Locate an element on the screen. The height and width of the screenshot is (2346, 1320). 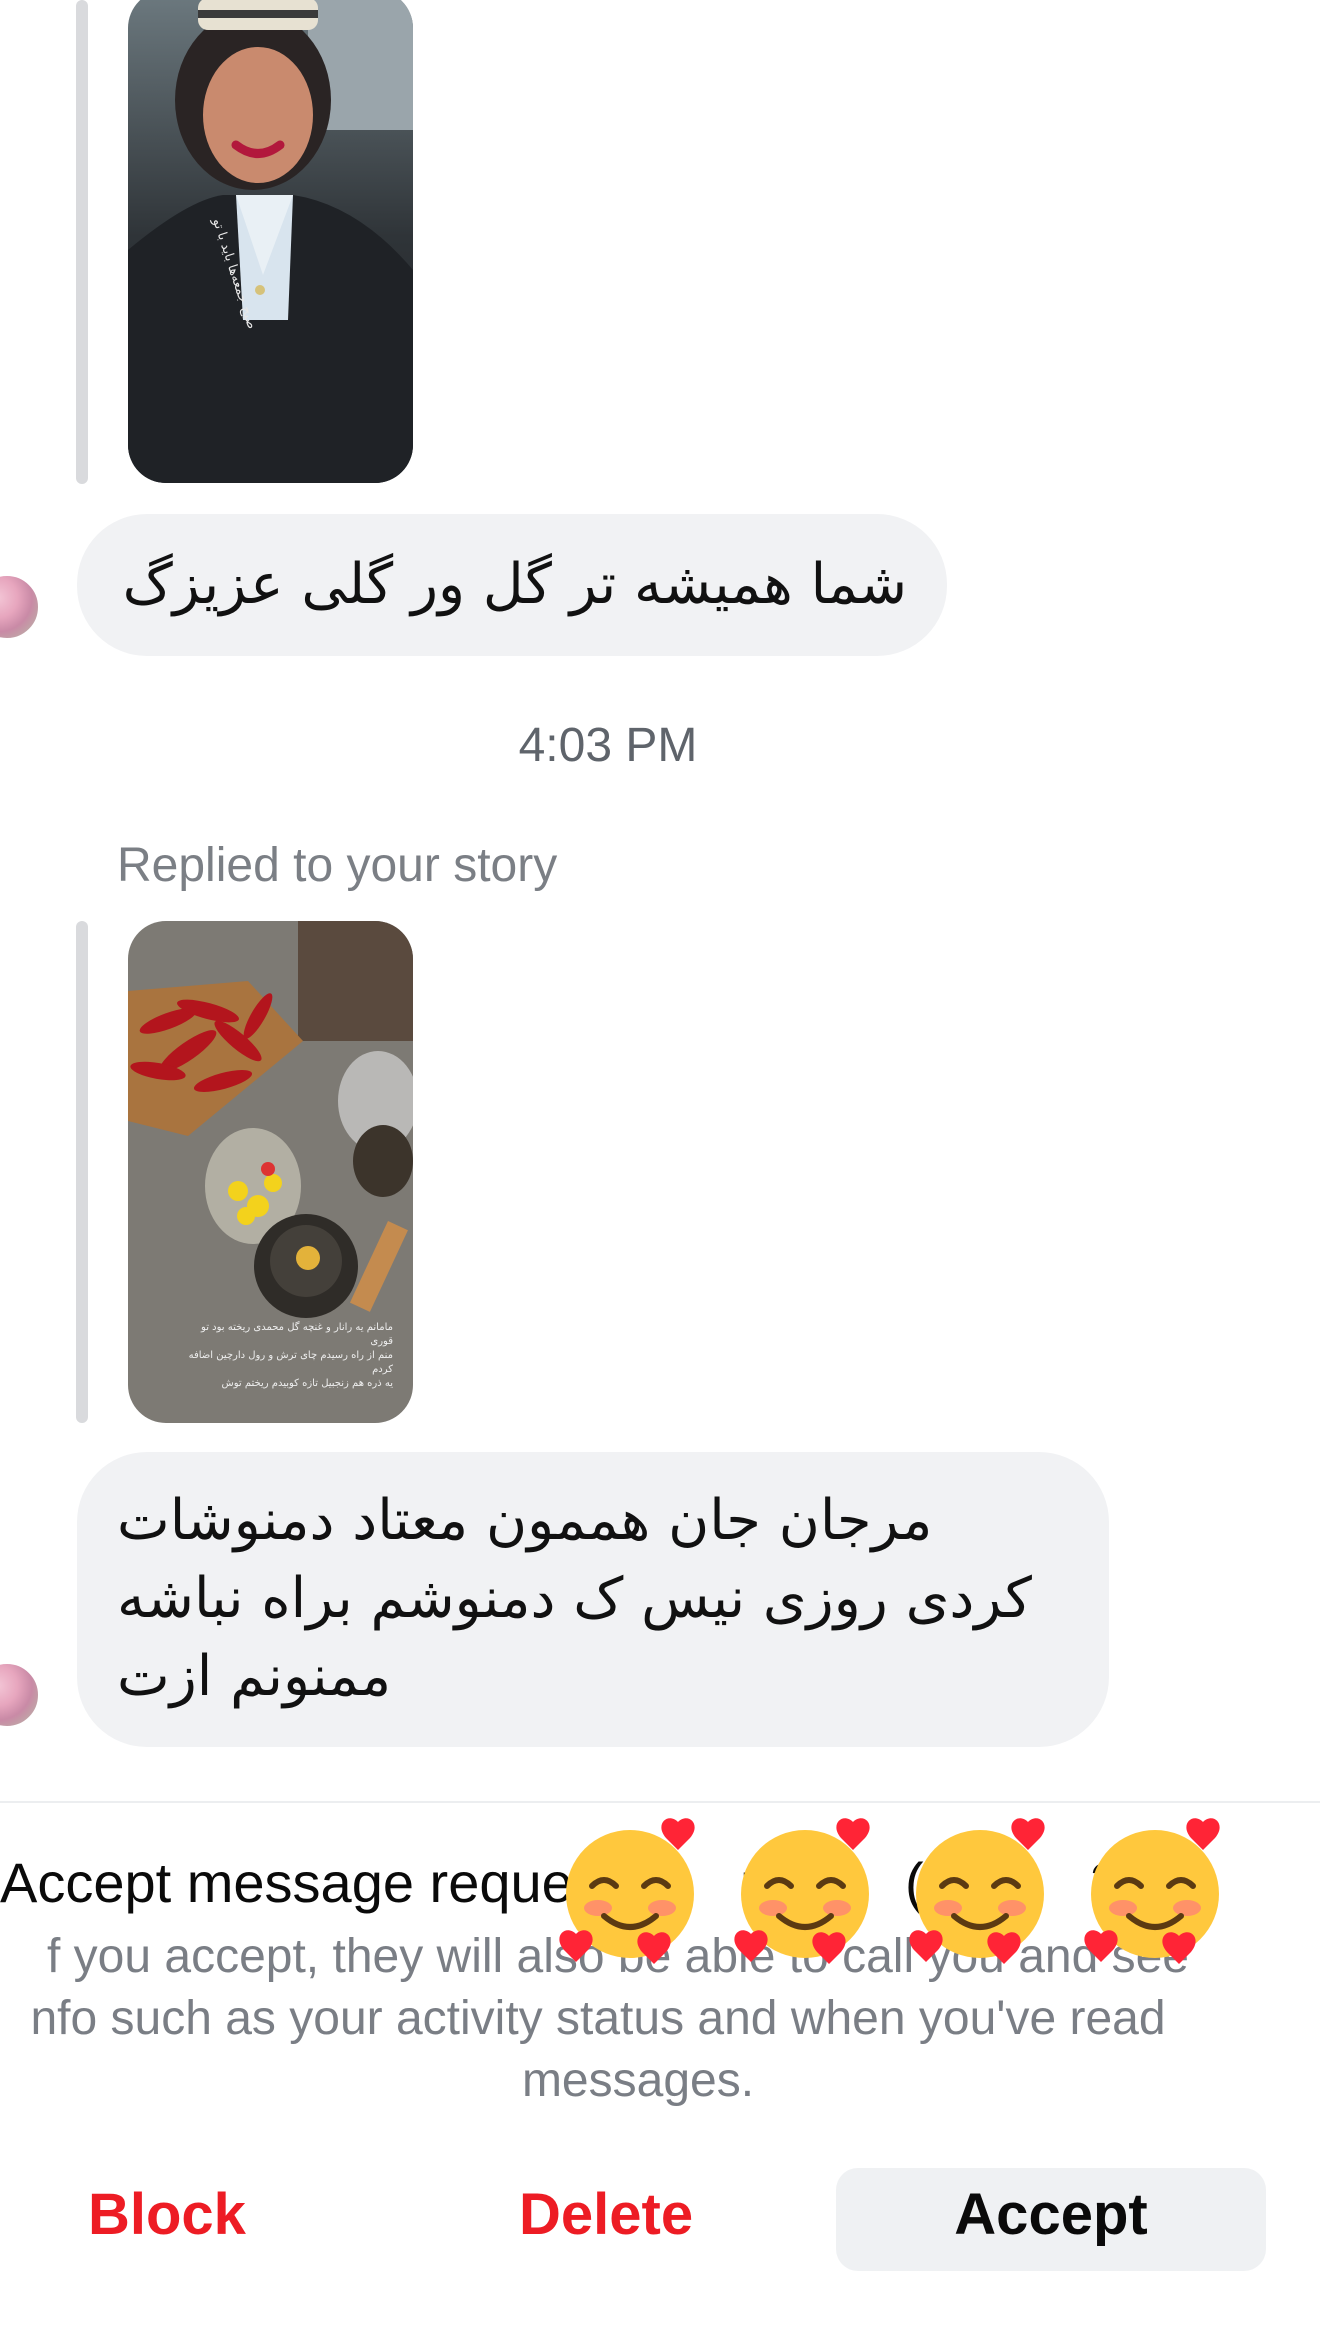
message-text: شما همیشه تر گل ور گلی عزیزگ is located at coordinates (514, 584).